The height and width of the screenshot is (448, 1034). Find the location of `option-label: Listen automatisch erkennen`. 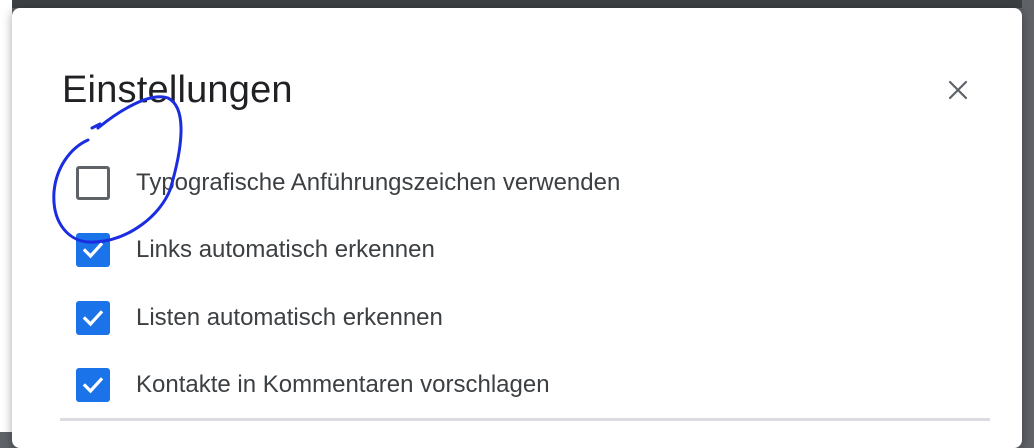

option-label: Listen automatisch erkennen is located at coordinates (289, 317).